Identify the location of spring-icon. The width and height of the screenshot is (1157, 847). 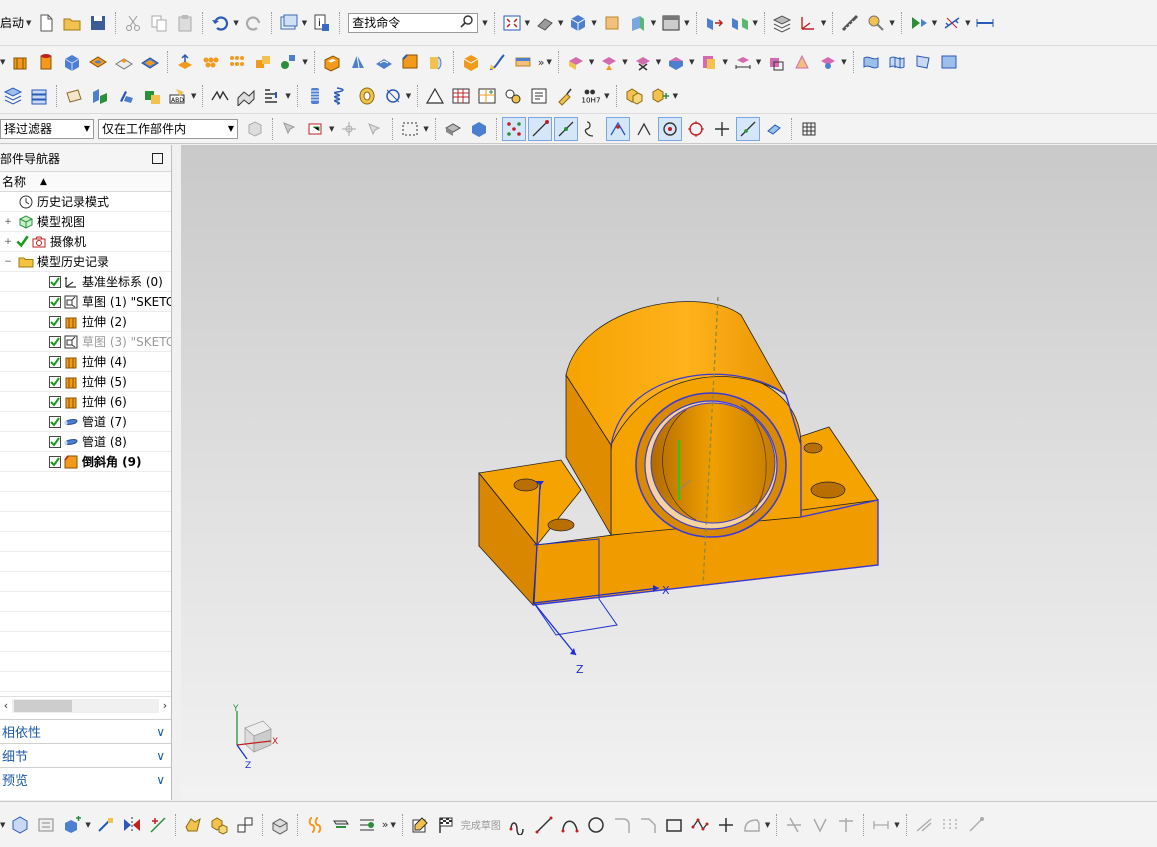
(341, 96).